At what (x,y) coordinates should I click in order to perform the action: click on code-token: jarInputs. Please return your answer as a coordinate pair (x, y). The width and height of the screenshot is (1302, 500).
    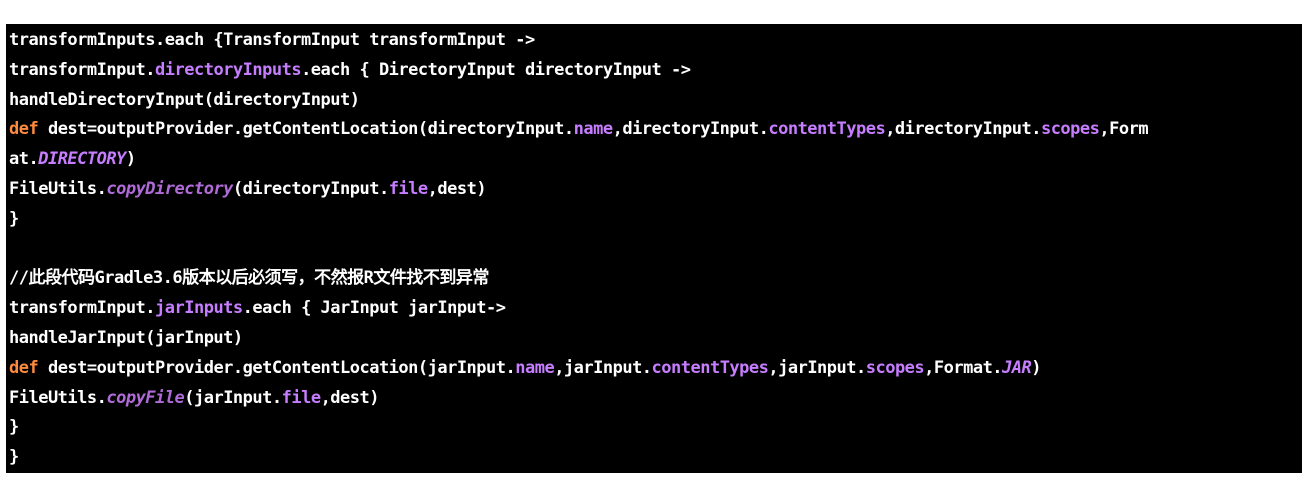
    Looking at the image, I should click on (199, 308).